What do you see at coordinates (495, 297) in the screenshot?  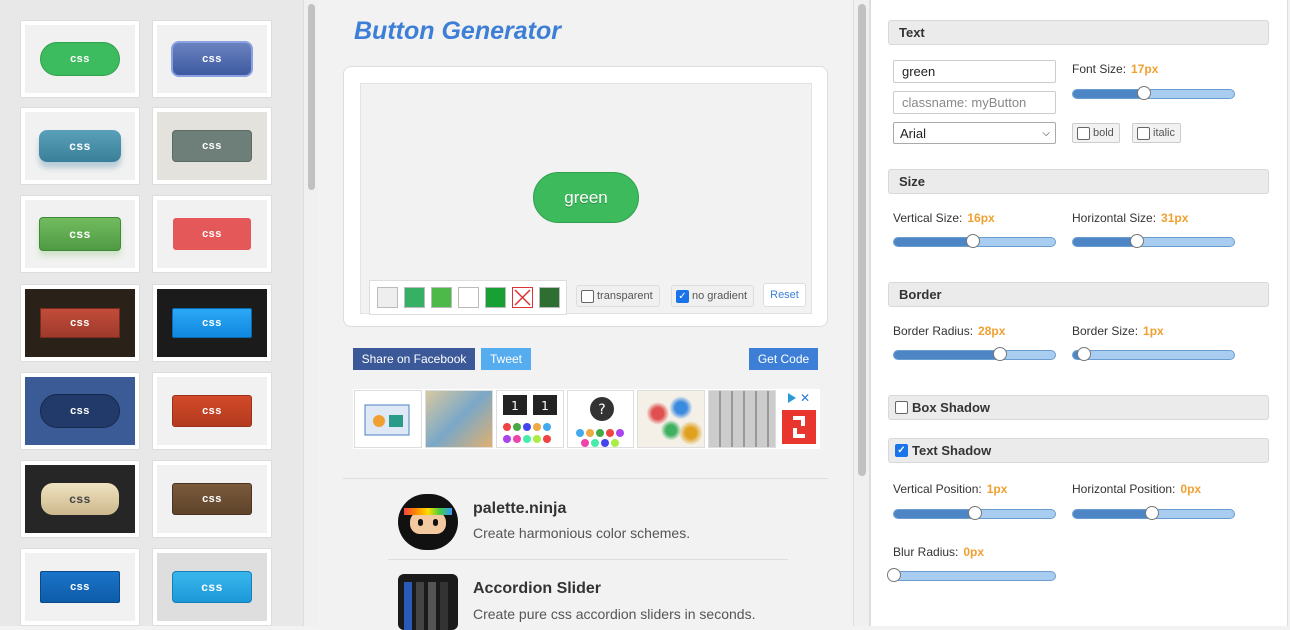 I see `swatch-dark-green` at bounding box center [495, 297].